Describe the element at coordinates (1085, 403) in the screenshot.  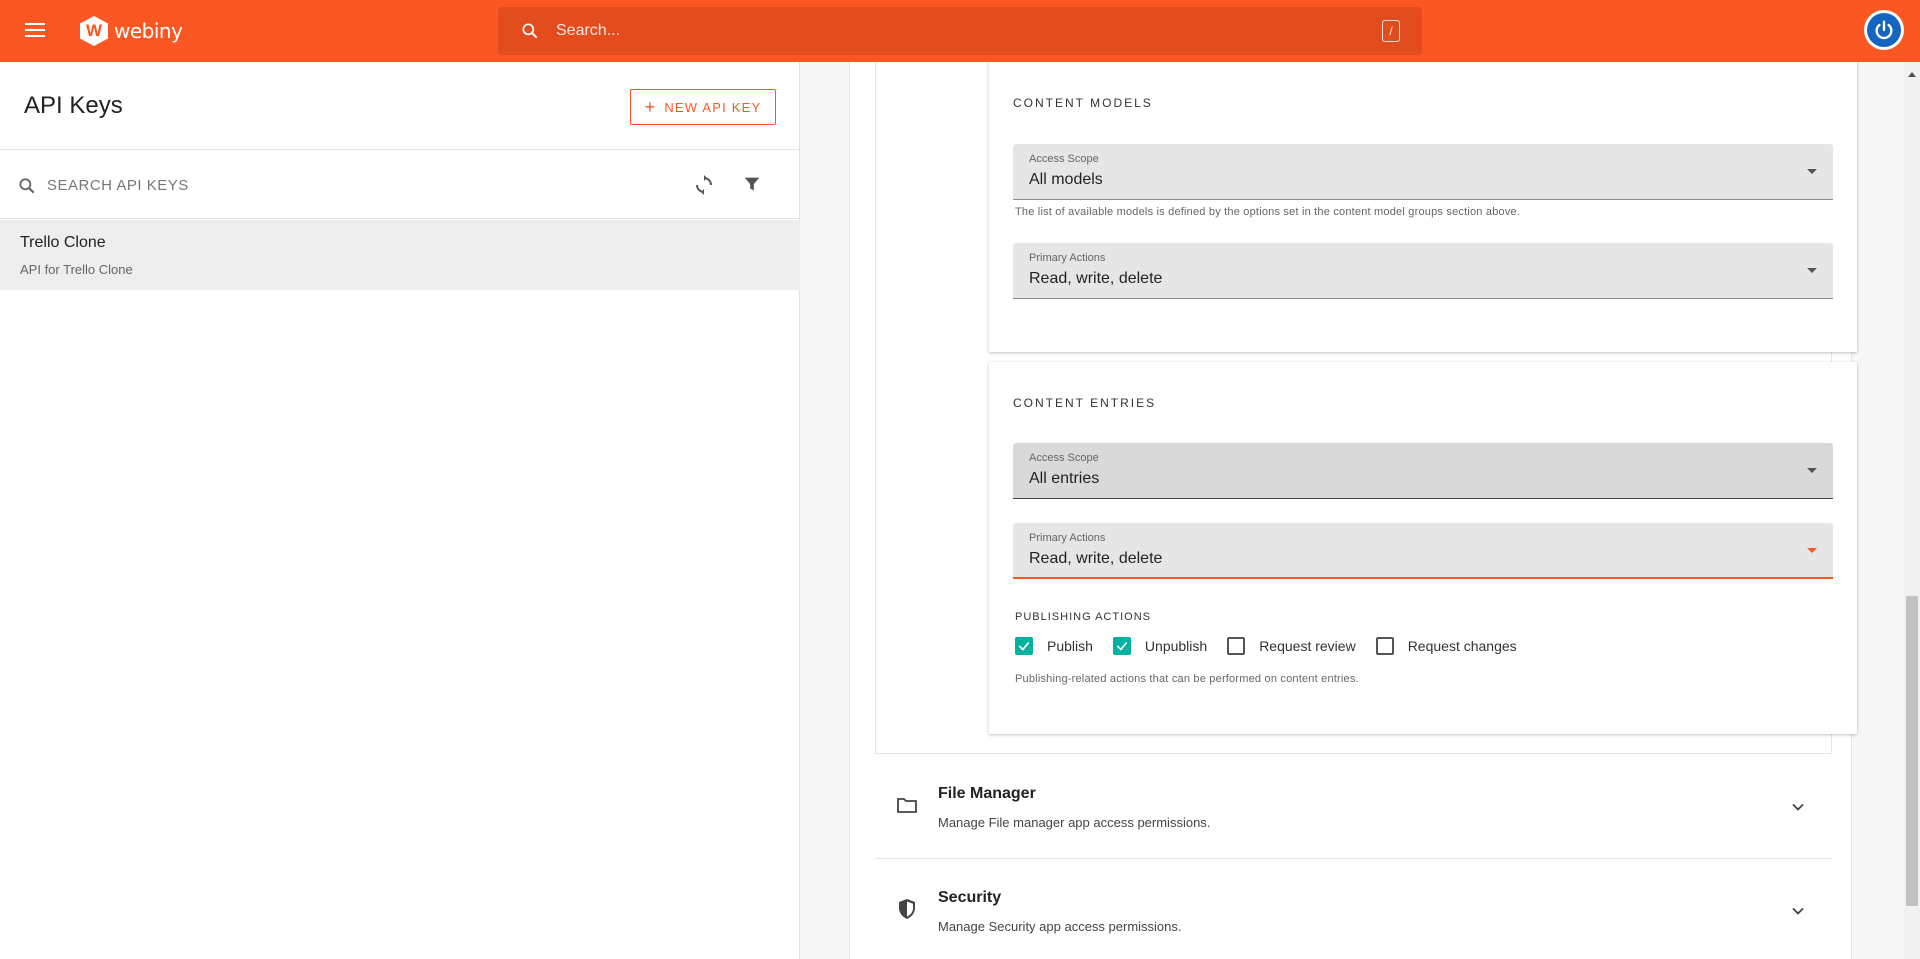
I see `content-entries-title: CONTENT ENTRIES` at that location.